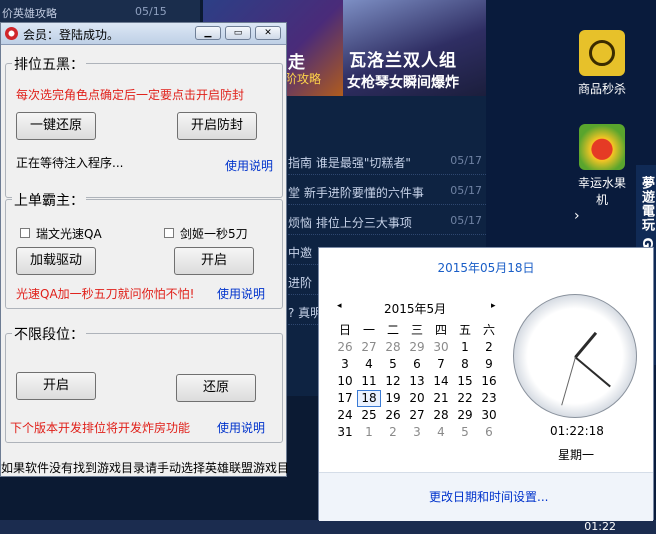 The image size is (656, 534). I want to click on calendar-day: 7, so click(441, 364).